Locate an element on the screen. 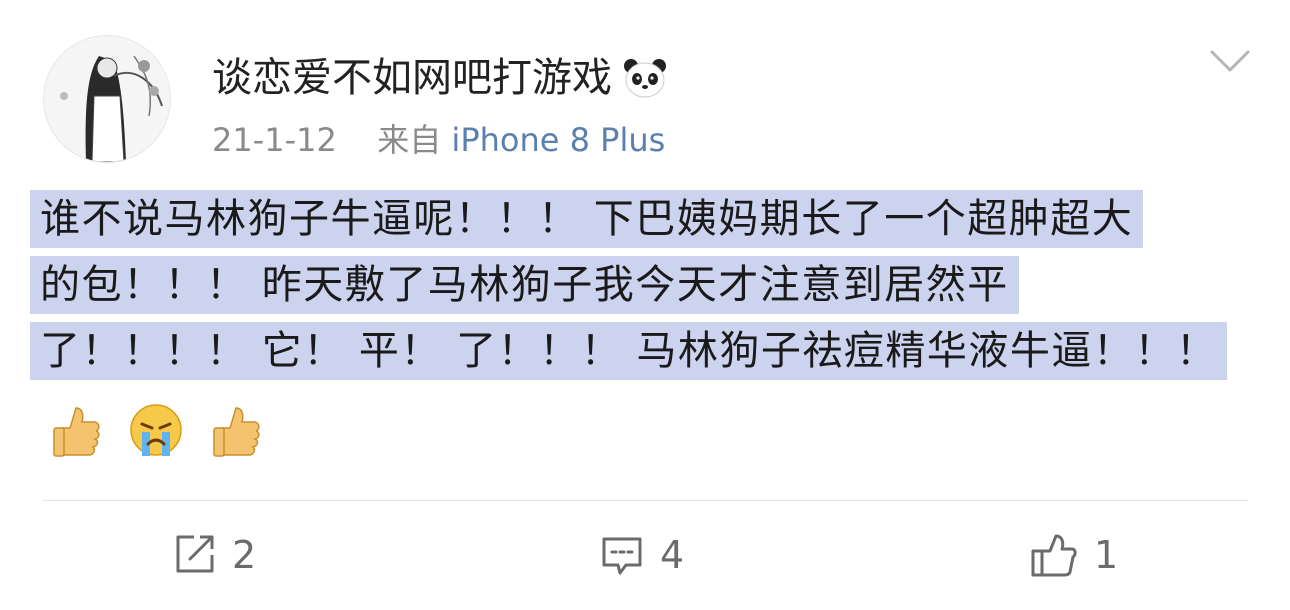 This screenshot has width=1290, height=610. chevron-down-icon is located at coordinates (1230, 62).